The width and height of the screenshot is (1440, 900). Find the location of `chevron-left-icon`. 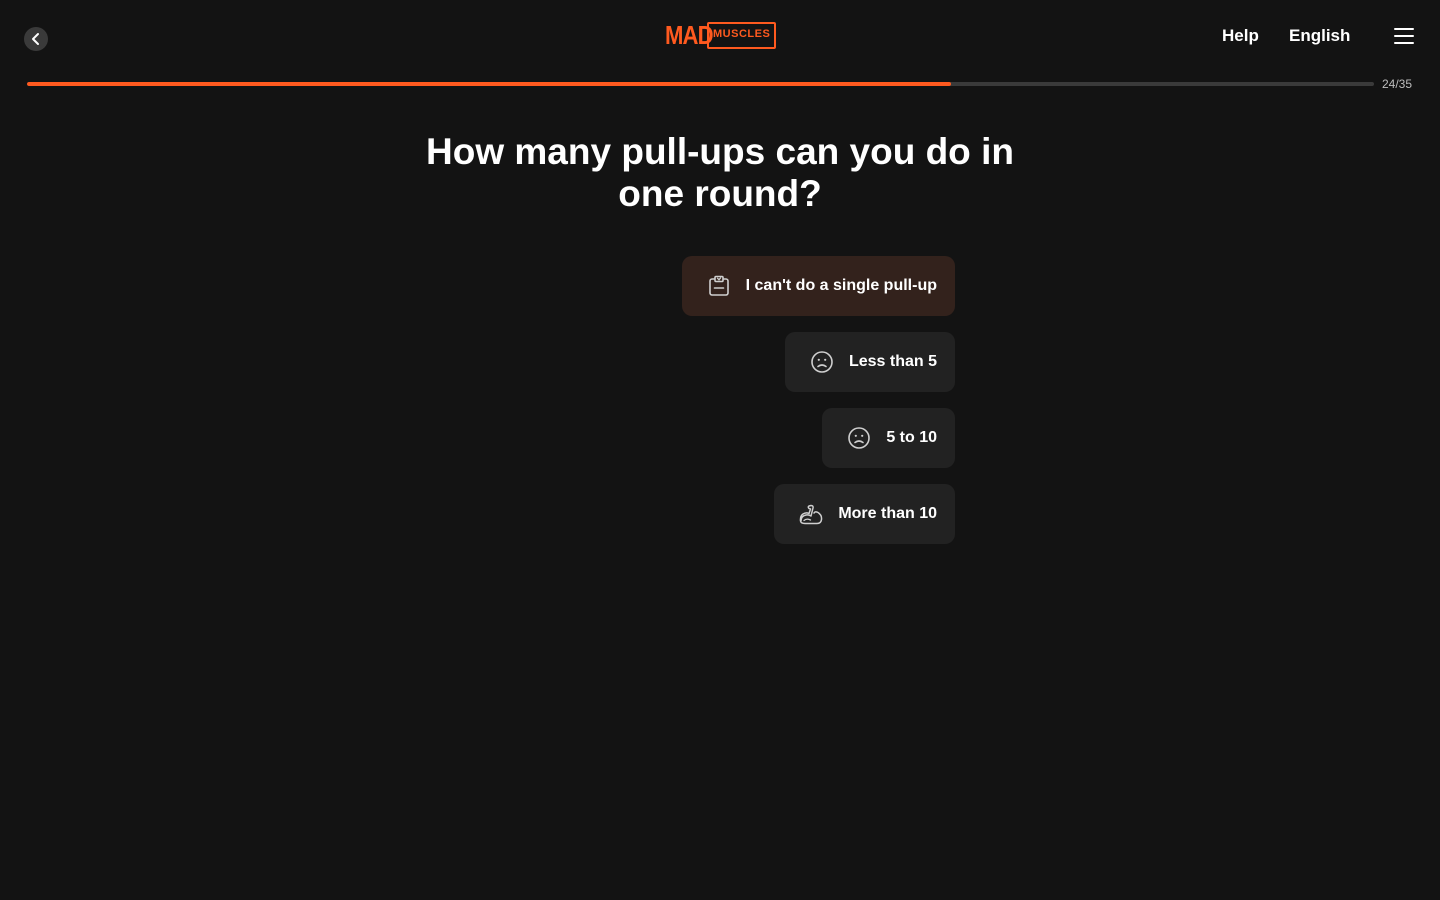

chevron-left-icon is located at coordinates (35, 39).